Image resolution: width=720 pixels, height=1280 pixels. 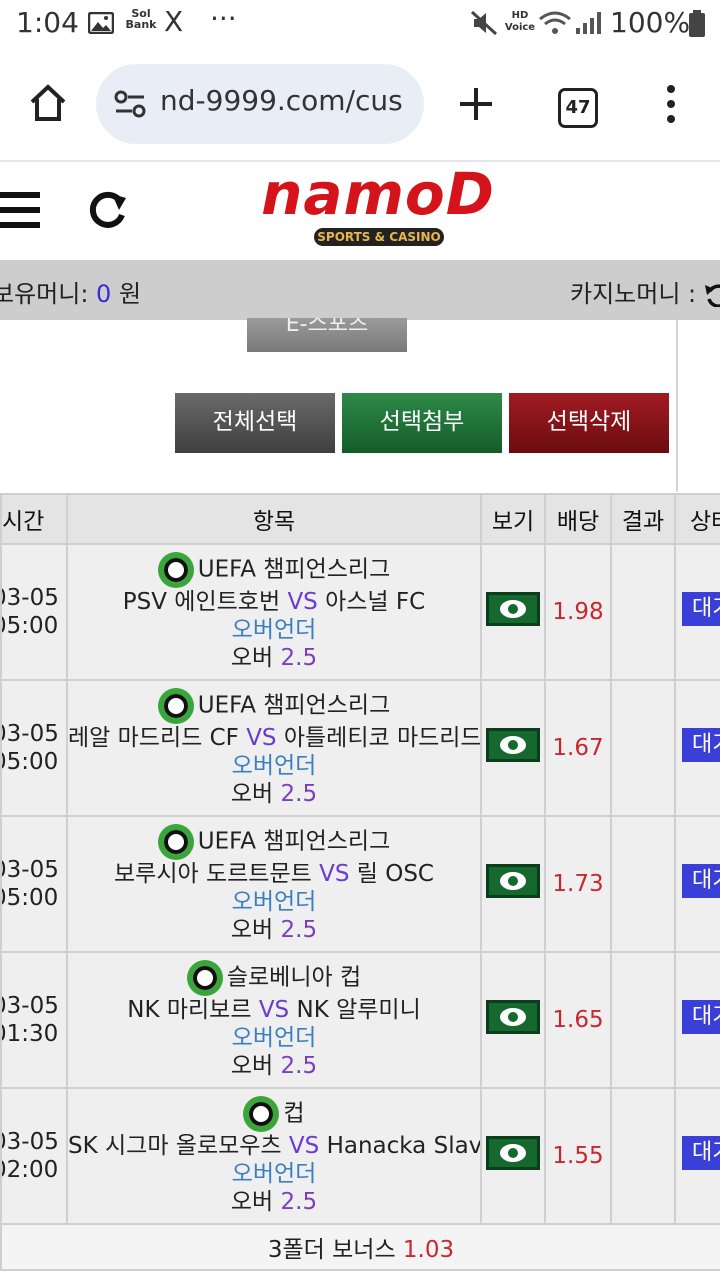 I want to click on home-icon, so click(x=48, y=103).